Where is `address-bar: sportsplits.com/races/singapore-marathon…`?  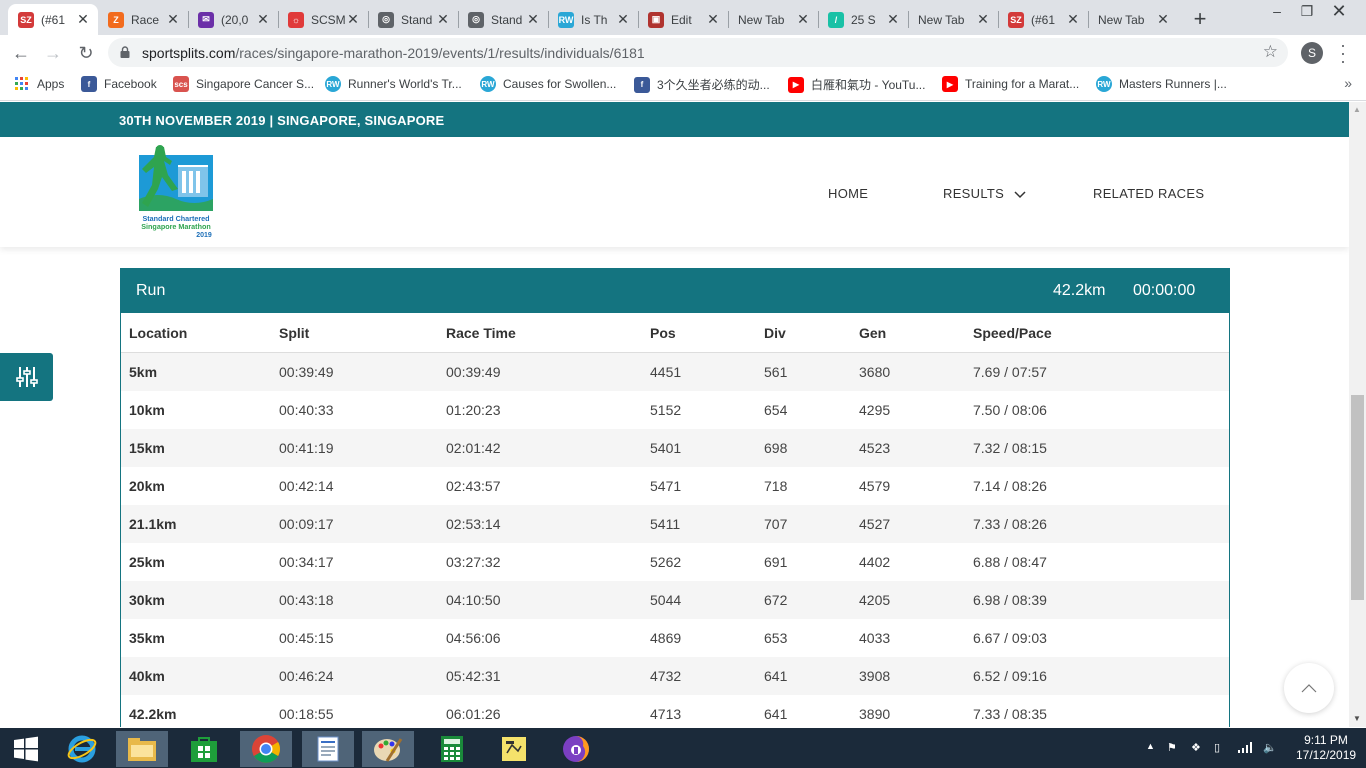 address-bar: sportsplits.com/races/singapore-marathon… is located at coordinates (698, 52).